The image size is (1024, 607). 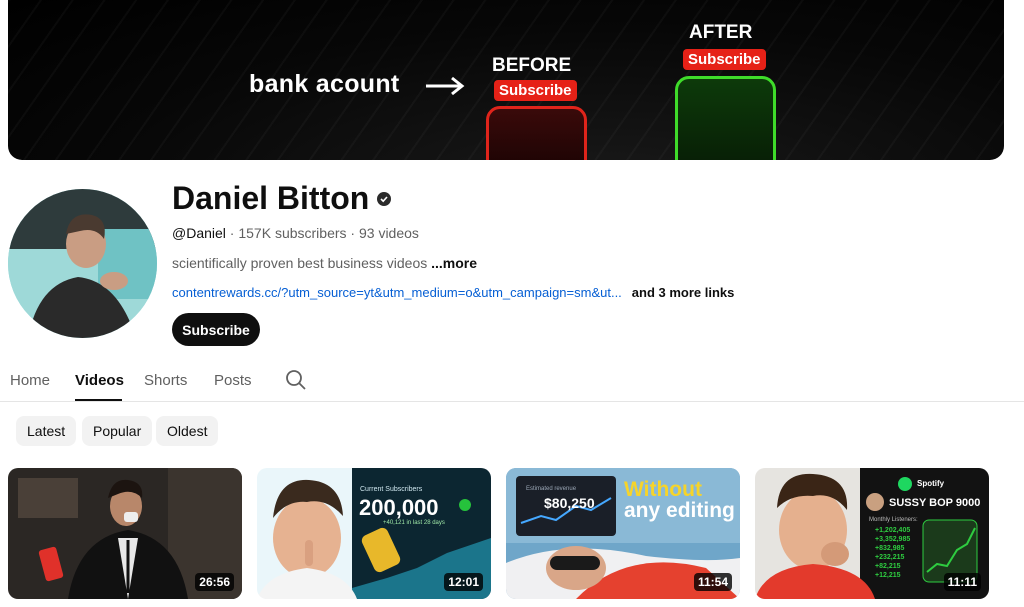 What do you see at coordinates (388, 233) in the screenshot?
I see `video-count: 93 videos` at bounding box center [388, 233].